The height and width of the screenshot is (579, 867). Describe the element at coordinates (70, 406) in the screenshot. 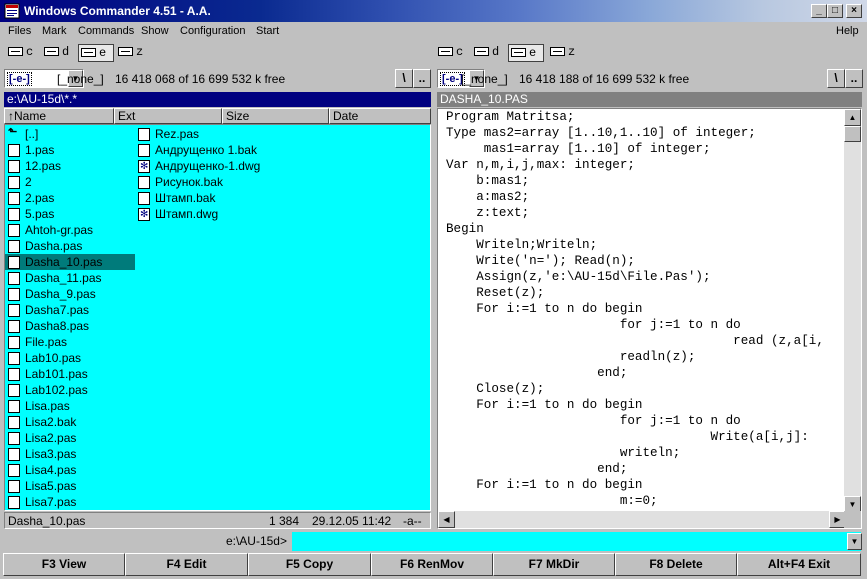

I see `file-item: Lisa.pas` at that location.